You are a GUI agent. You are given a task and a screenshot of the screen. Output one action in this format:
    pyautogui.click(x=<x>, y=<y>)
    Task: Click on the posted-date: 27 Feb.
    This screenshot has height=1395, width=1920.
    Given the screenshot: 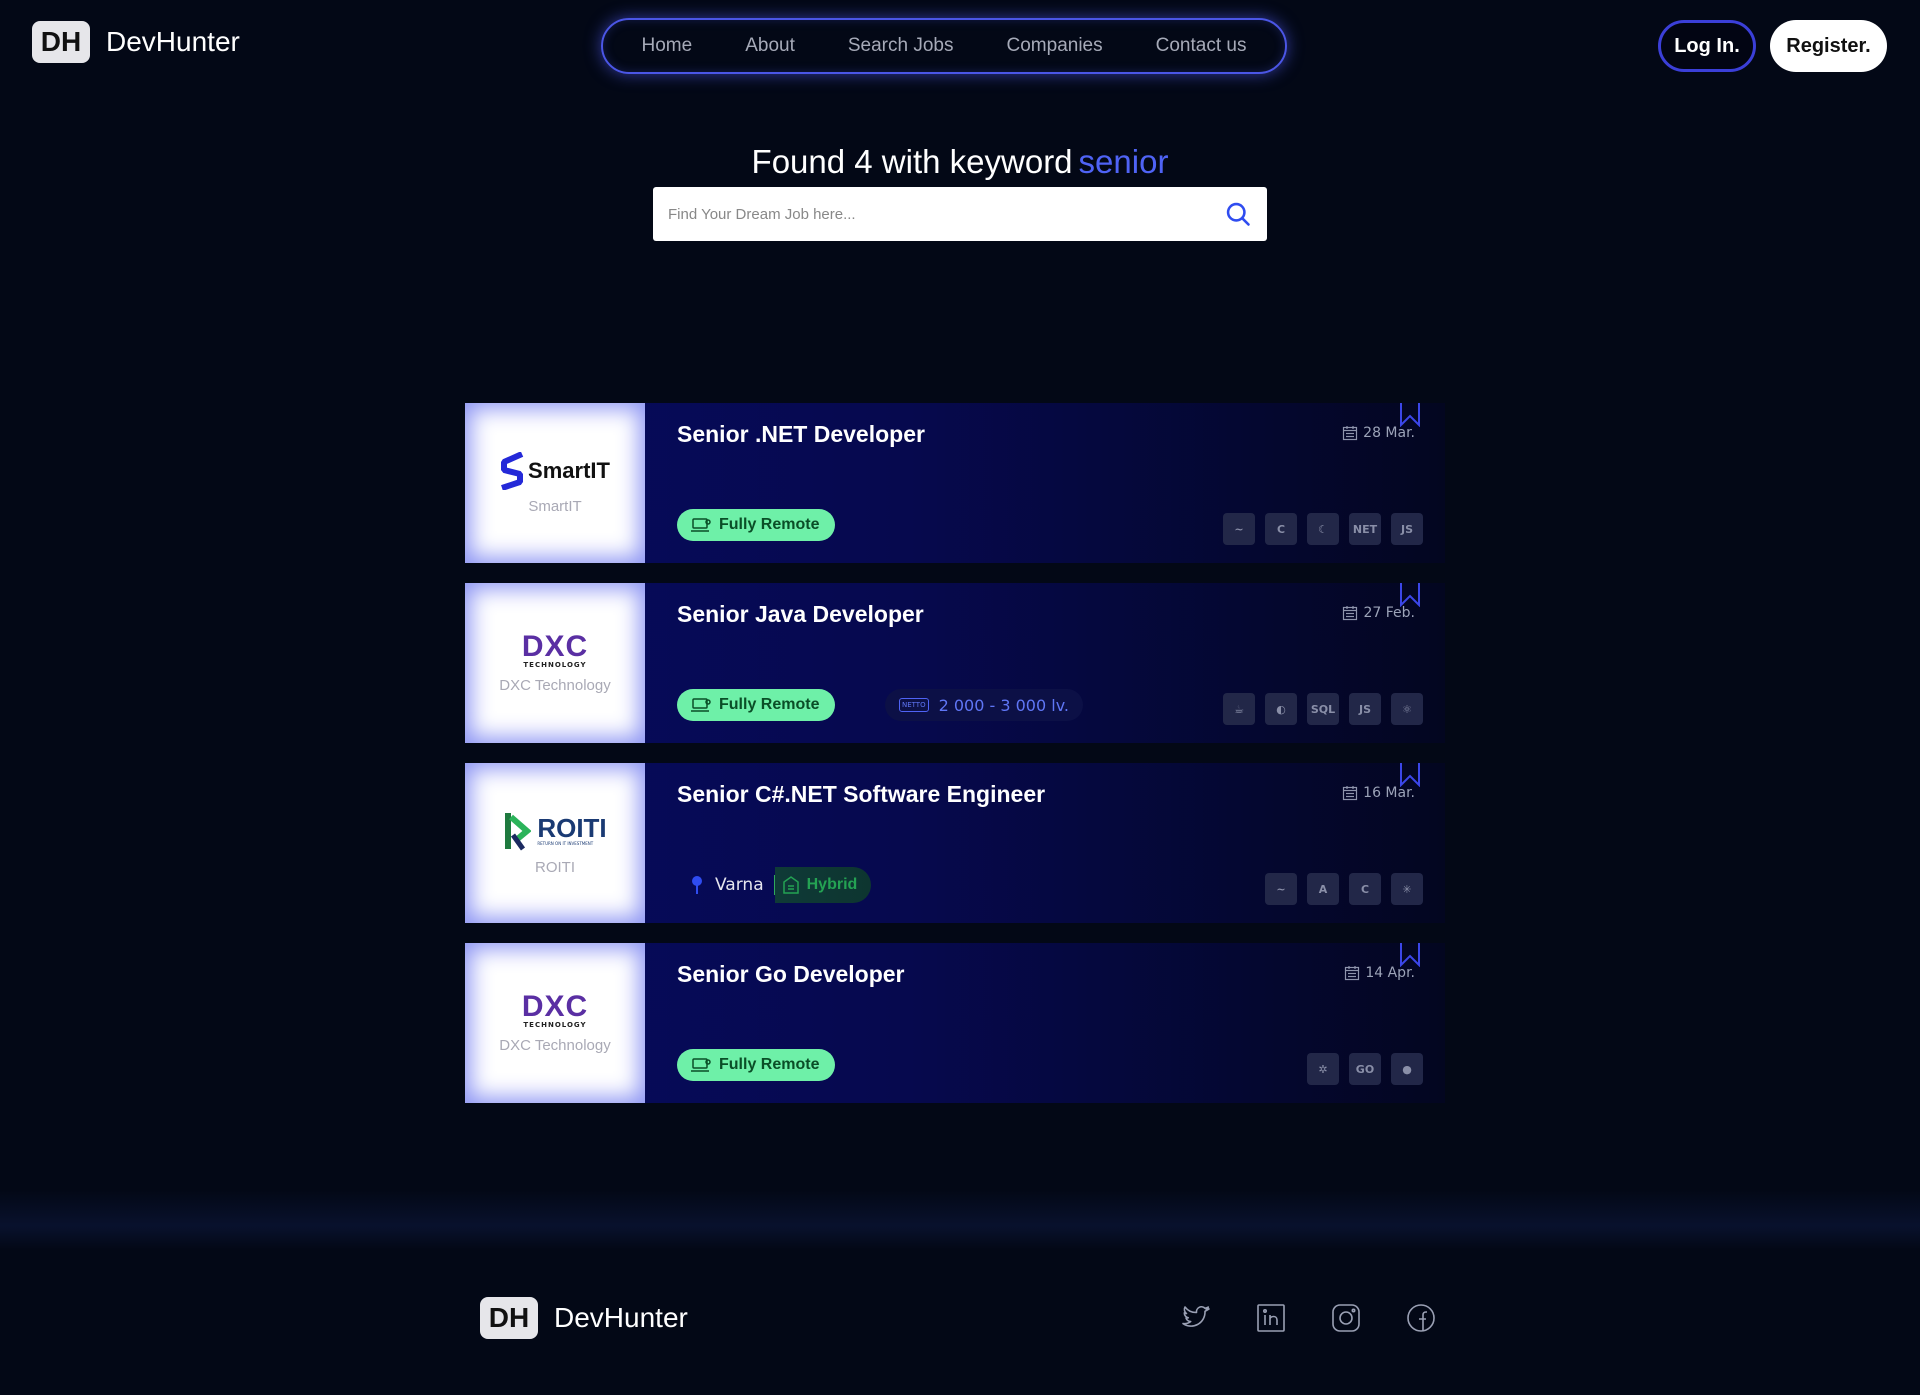 What is the action you would take?
    pyautogui.click(x=1378, y=613)
    